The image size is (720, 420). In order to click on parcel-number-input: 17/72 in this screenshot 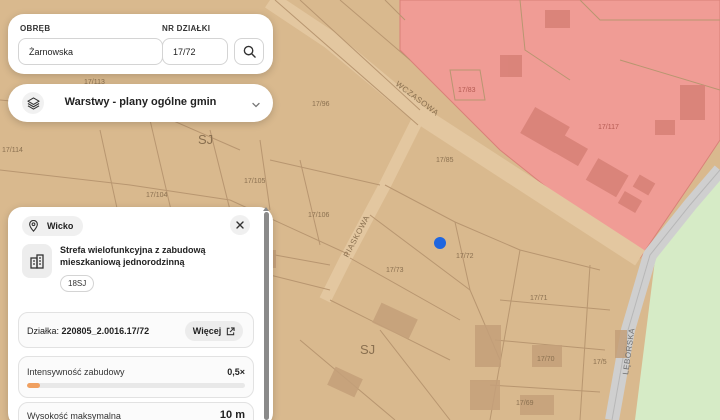, I will do `click(195, 51)`.